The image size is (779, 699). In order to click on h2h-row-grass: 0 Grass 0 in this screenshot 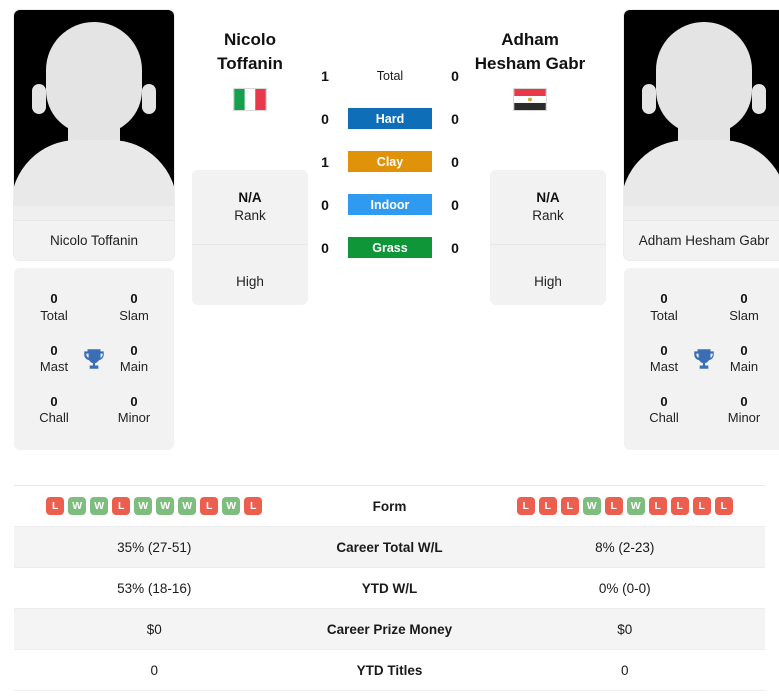, I will do `click(390, 247)`.